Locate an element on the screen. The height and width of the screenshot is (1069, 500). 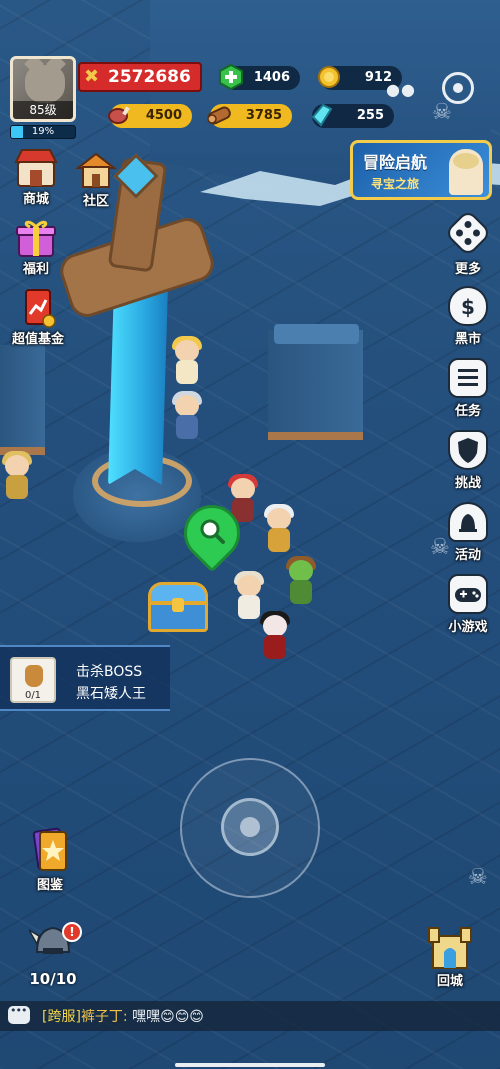
diamond-grid-icon is located at coordinates (468, 233).